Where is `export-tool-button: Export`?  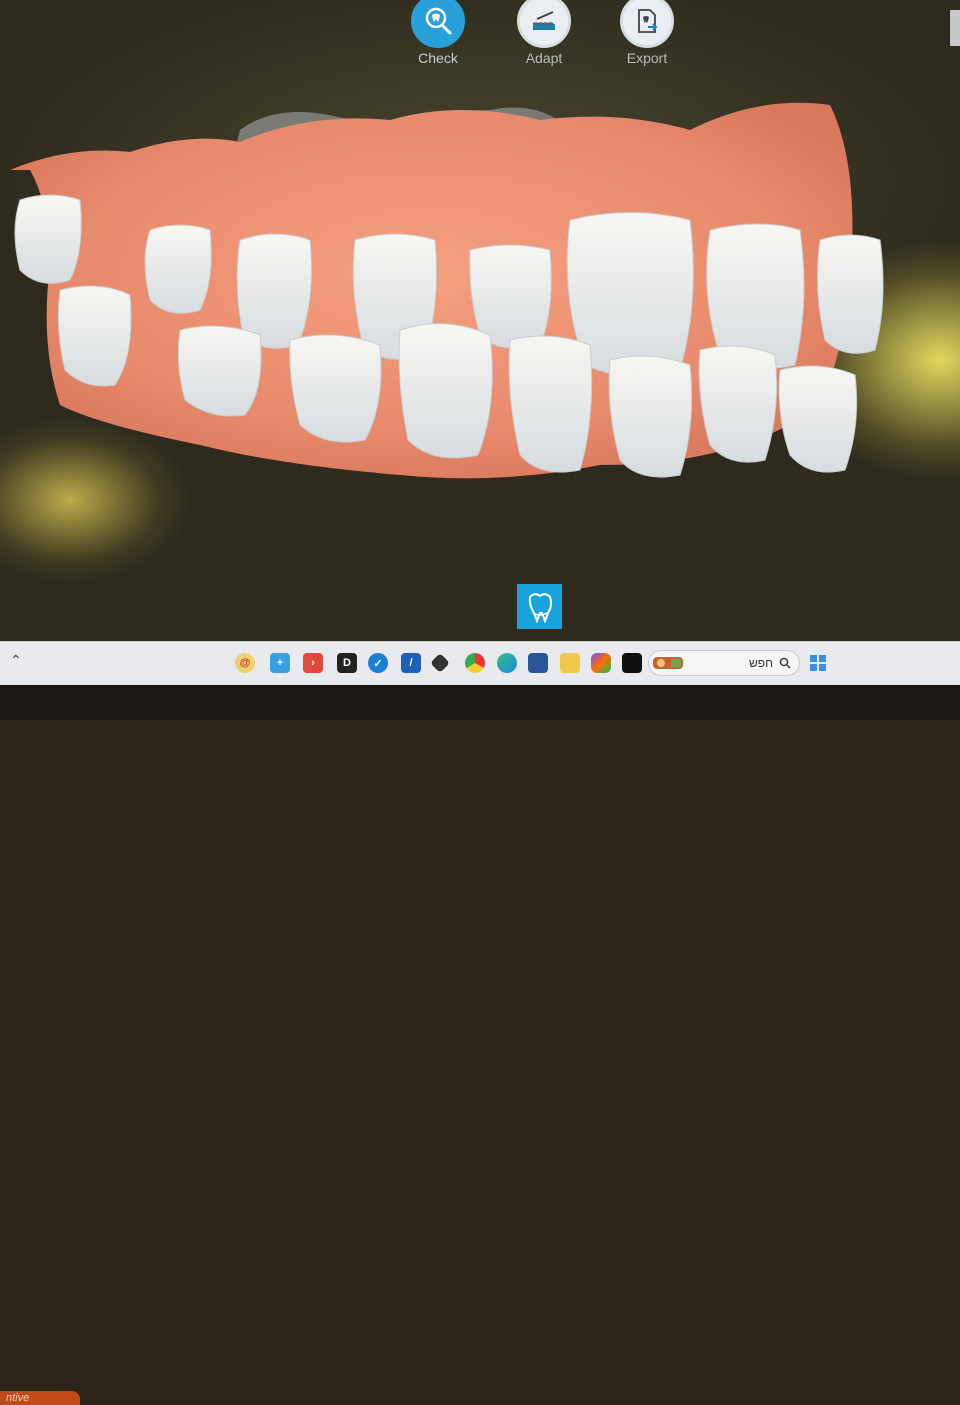 export-tool-button: Export is located at coordinates (647, 33).